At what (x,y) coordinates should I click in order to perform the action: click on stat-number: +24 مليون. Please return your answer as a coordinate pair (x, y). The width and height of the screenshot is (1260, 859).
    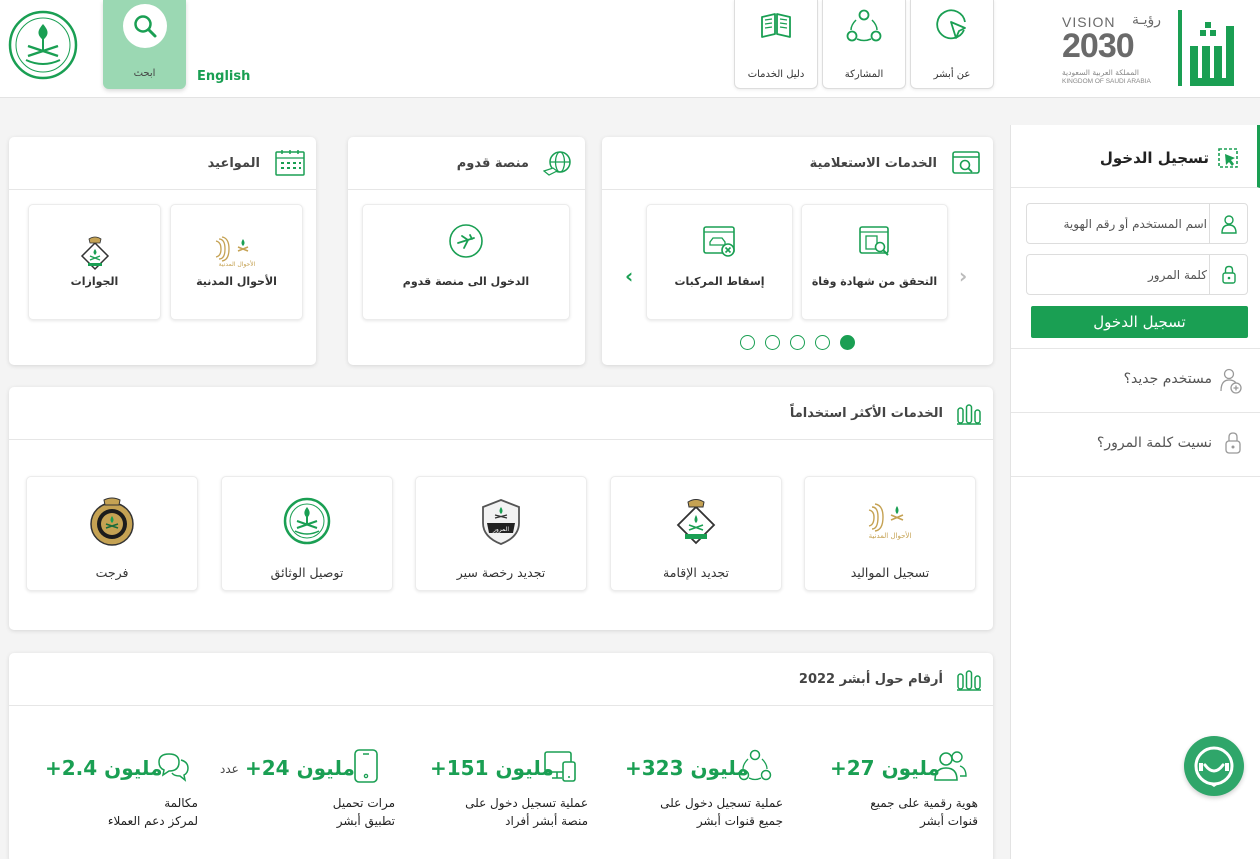
    Looking at the image, I should click on (300, 768).